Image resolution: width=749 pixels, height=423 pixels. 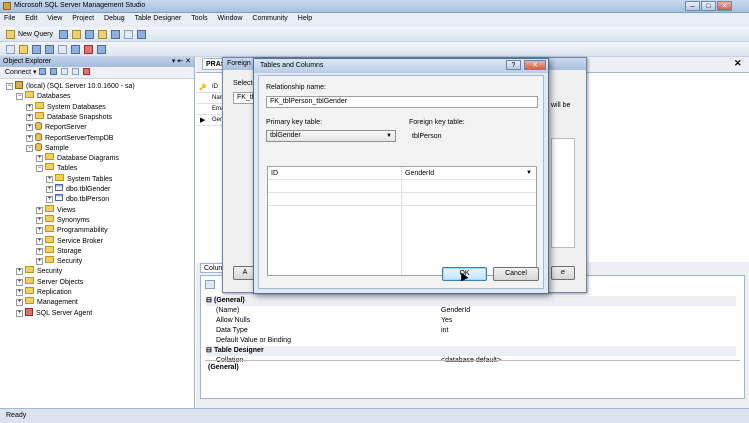 I want to click on menu-table-designer: Table Designer, so click(x=158, y=18).